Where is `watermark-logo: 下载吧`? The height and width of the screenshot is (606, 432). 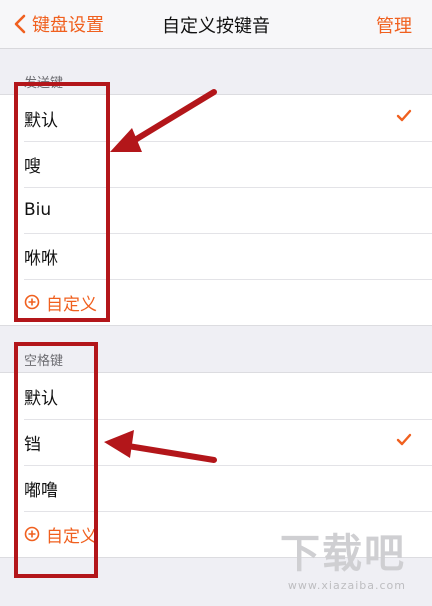 watermark-logo: 下载吧 is located at coordinates (343, 554).